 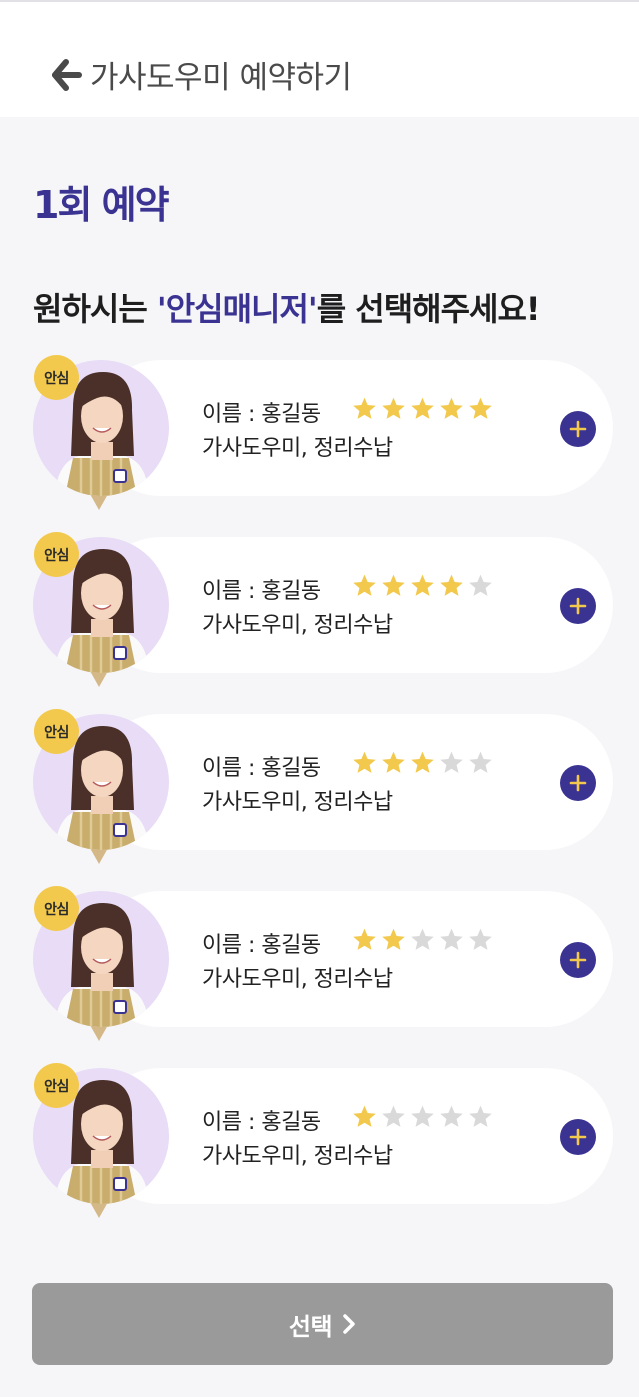 What do you see at coordinates (428, 309) in the screenshot?
I see `prompt-text-after: 를 선택해주세요!` at bounding box center [428, 309].